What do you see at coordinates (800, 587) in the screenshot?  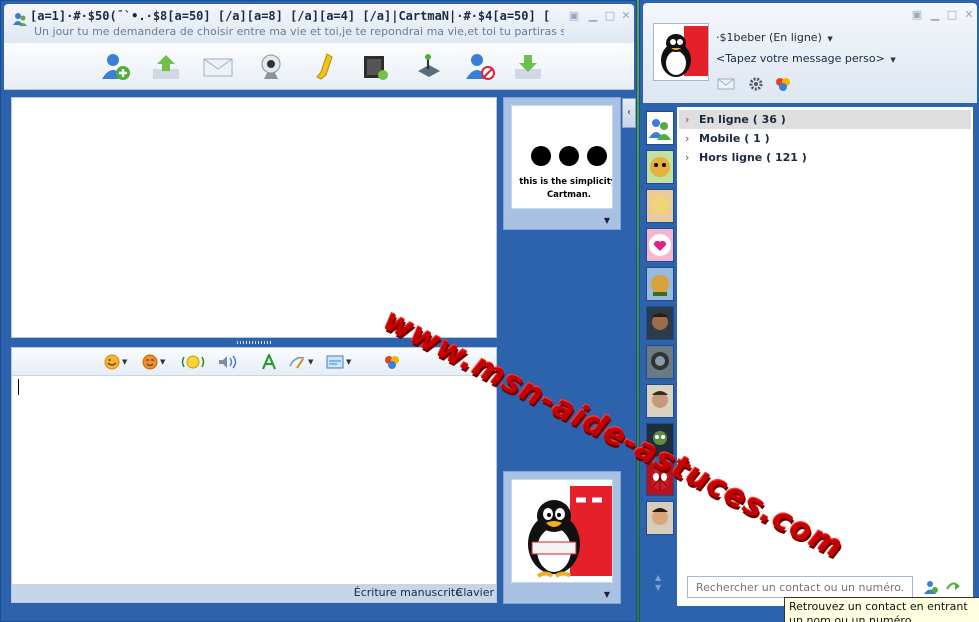 I see `search-contact-input` at bounding box center [800, 587].